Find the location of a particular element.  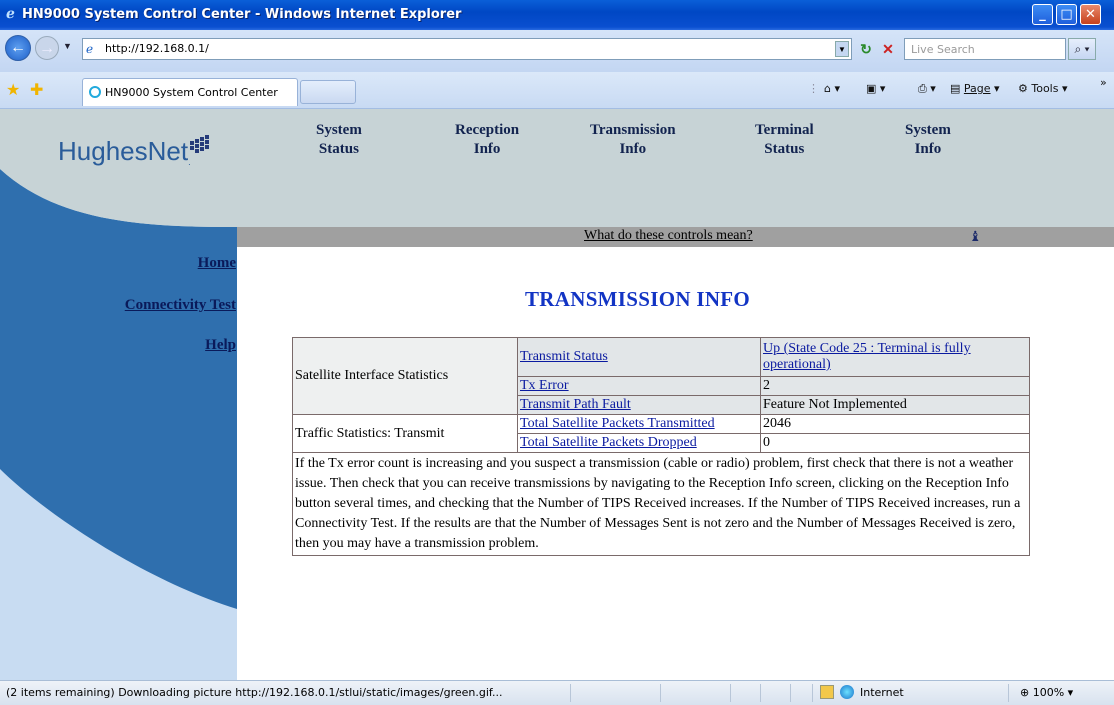

back-button: ← is located at coordinates (18, 48).